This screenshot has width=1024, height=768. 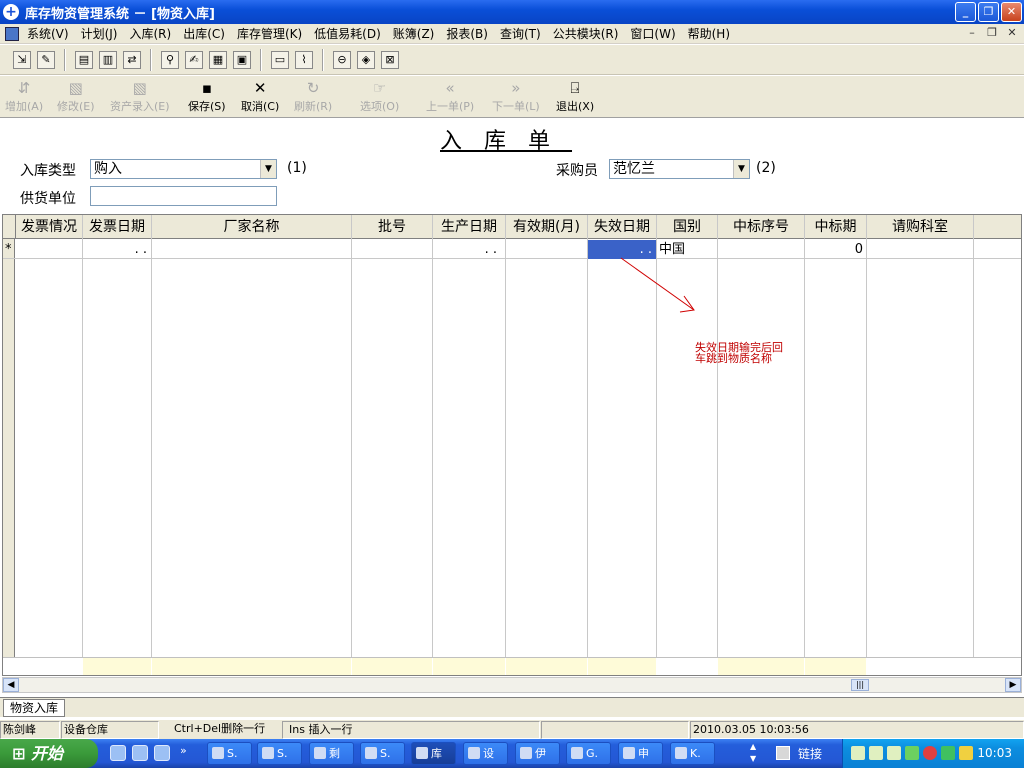 I want to click on calculator-icon: ⊠, so click(x=390, y=59).